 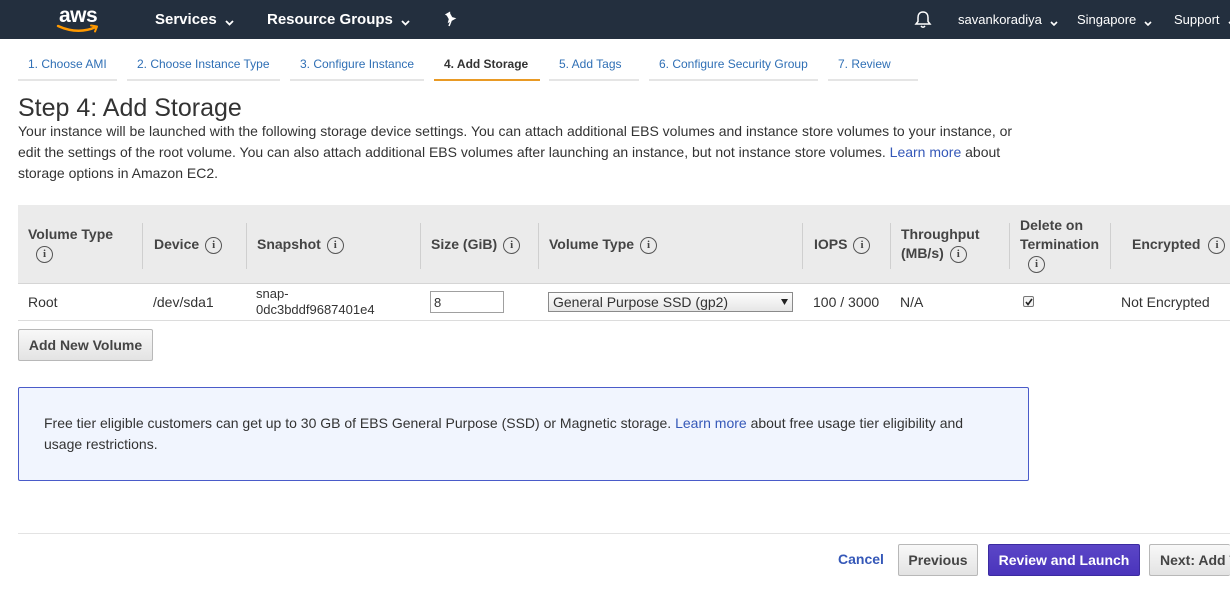 What do you see at coordinates (177, 244) in the screenshot?
I see `col-device-label: Device` at bounding box center [177, 244].